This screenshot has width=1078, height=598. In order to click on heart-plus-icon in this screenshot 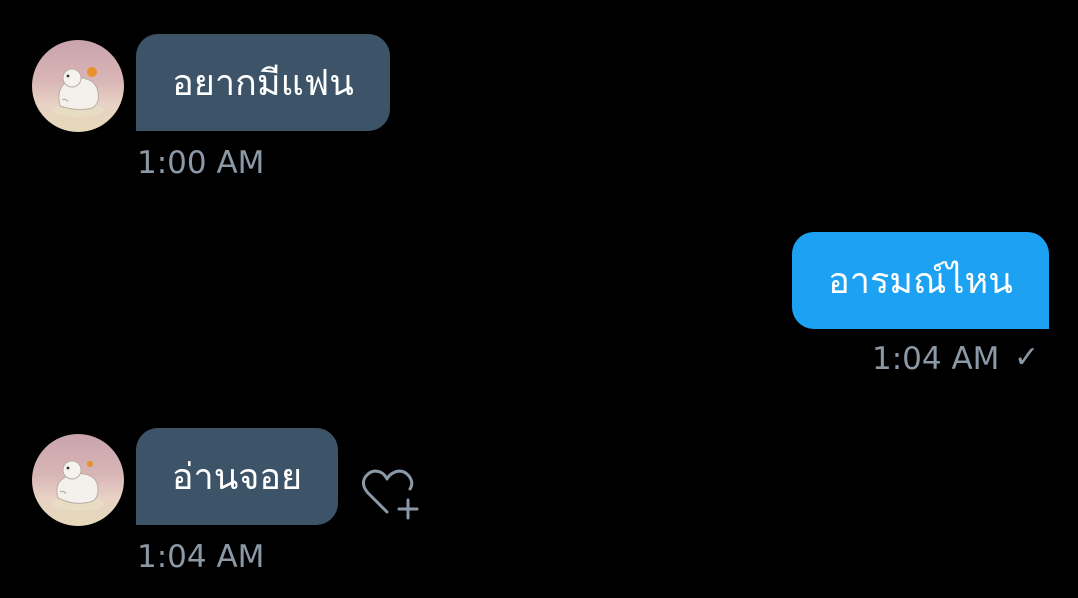, I will do `click(390, 494)`.